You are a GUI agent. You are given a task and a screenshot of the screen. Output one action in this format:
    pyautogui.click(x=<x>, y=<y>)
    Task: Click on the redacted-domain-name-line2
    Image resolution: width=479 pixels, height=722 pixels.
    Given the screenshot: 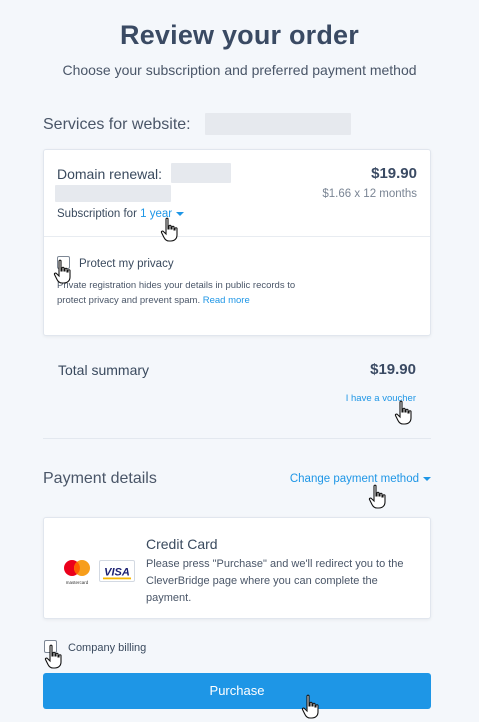 What is the action you would take?
    pyautogui.click(x=113, y=193)
    